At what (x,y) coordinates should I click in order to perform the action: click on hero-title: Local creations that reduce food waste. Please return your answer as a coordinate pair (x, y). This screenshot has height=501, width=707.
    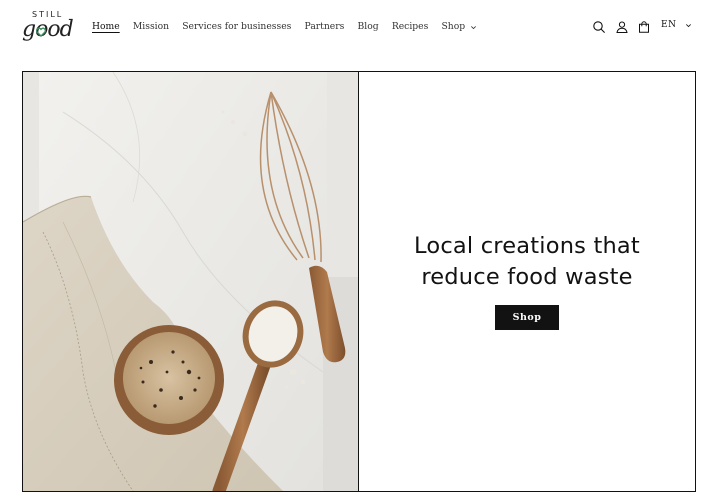
    Looking at the image, I should click on (527, 262).